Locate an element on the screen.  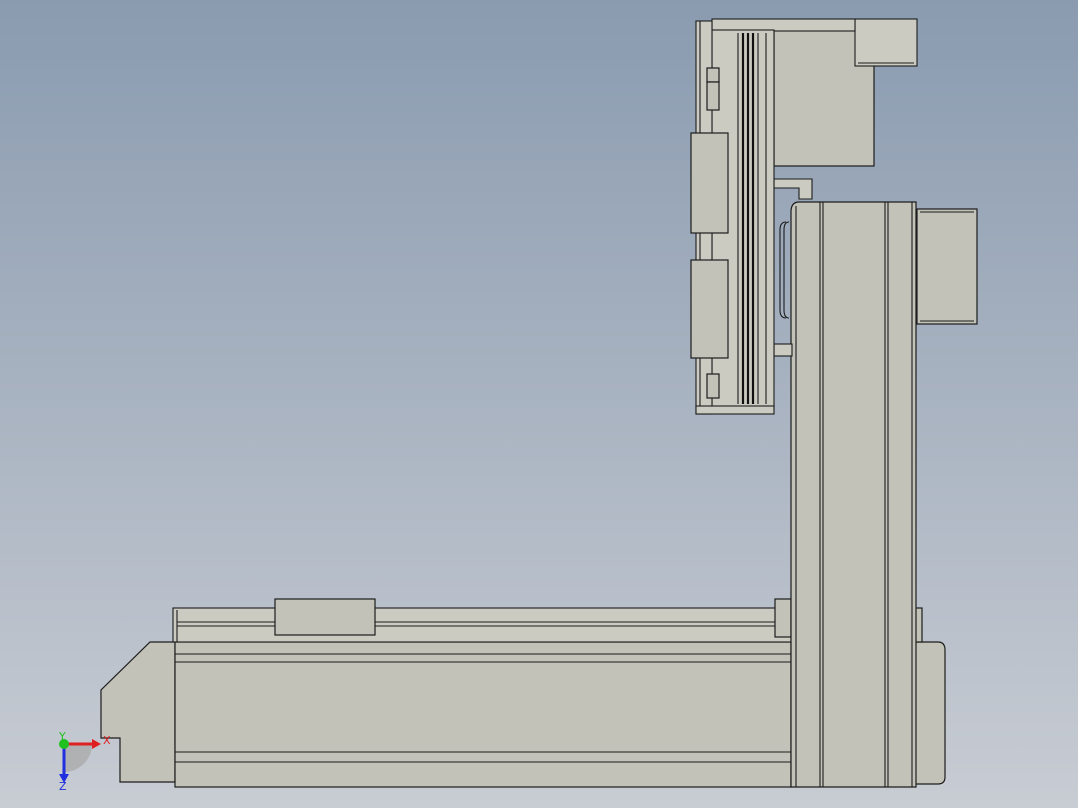
right-end-cap is located at coordinates (929, 713).